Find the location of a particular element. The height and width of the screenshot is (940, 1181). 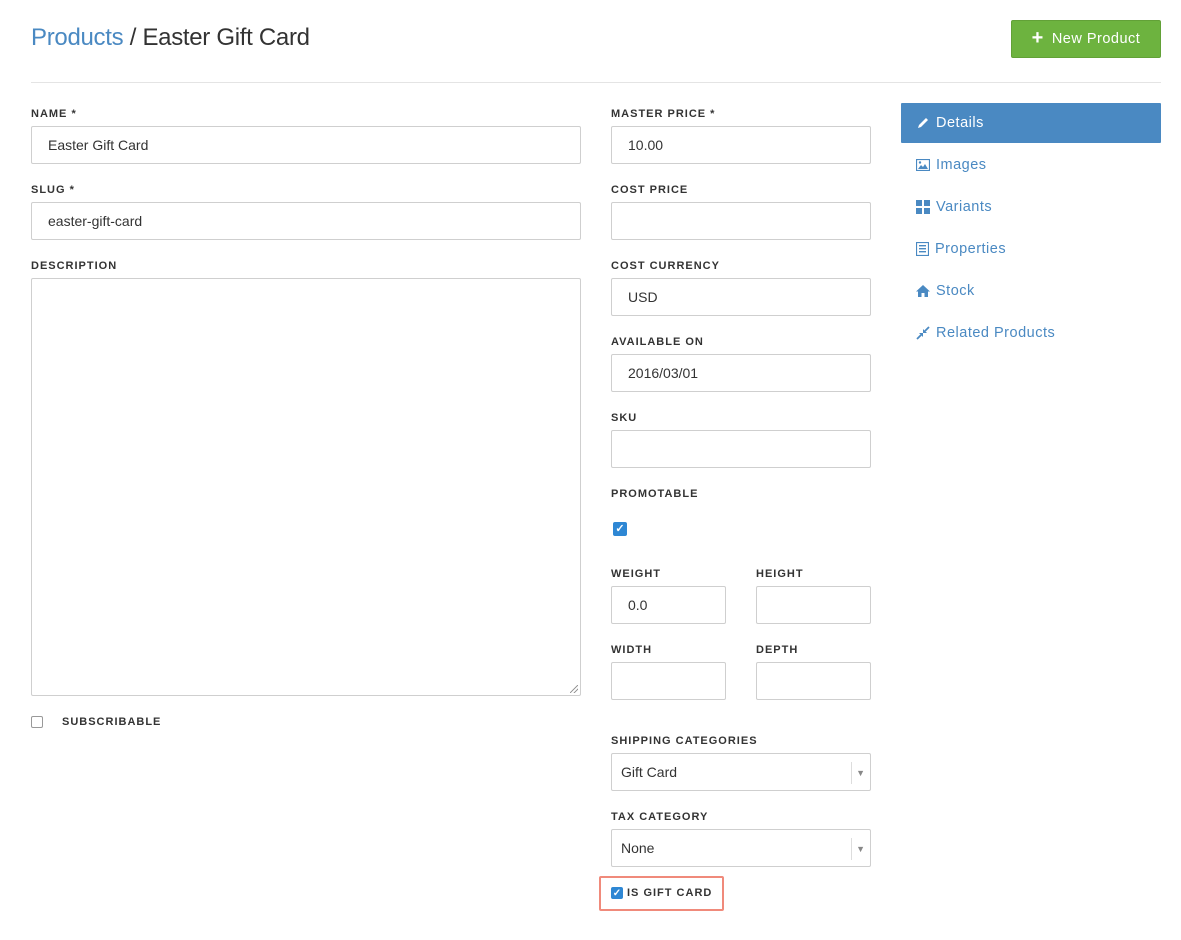

sidebar-item-label: Variants is located at coordinates (964, 207).